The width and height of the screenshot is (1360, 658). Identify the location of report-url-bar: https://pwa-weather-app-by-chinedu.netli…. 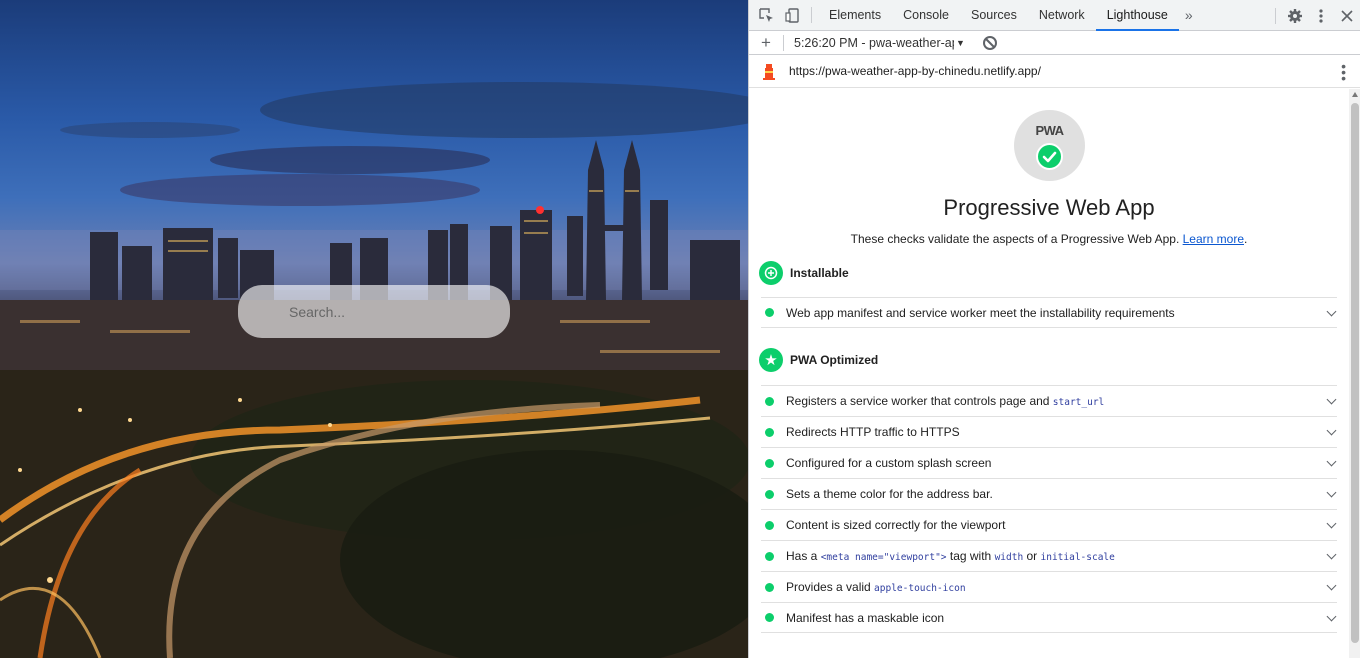
(1054, 71).